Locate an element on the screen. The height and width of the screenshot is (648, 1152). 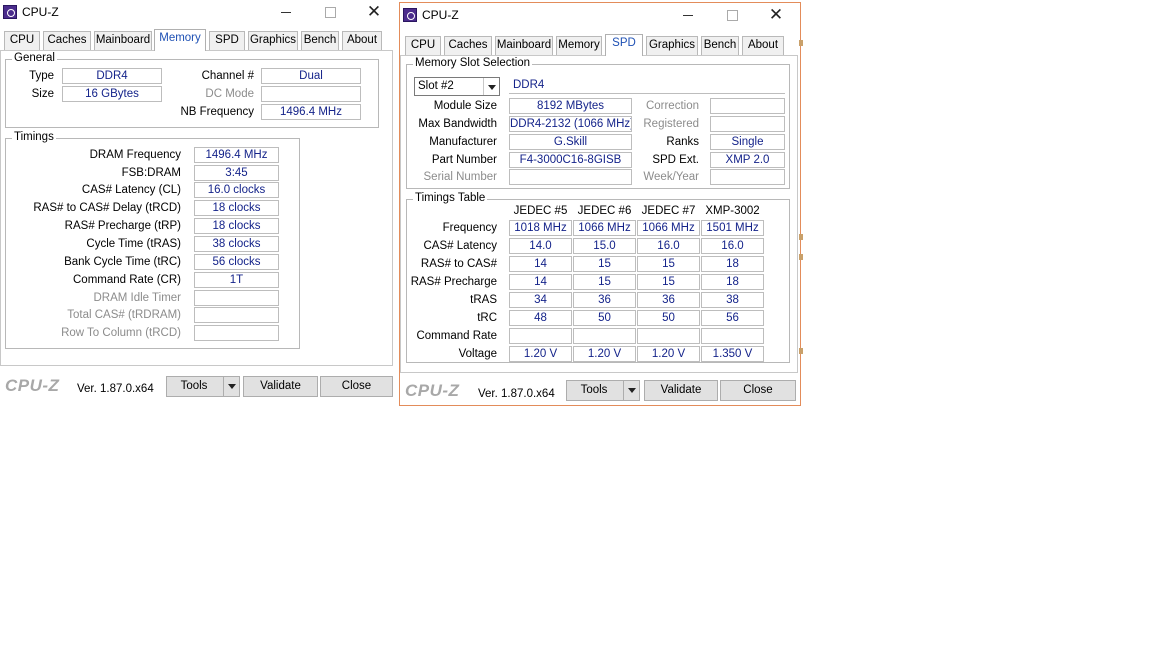
max-bandwidth-value: DDR4-2132 (1066 MHz) is located at coordinates (570, 124).